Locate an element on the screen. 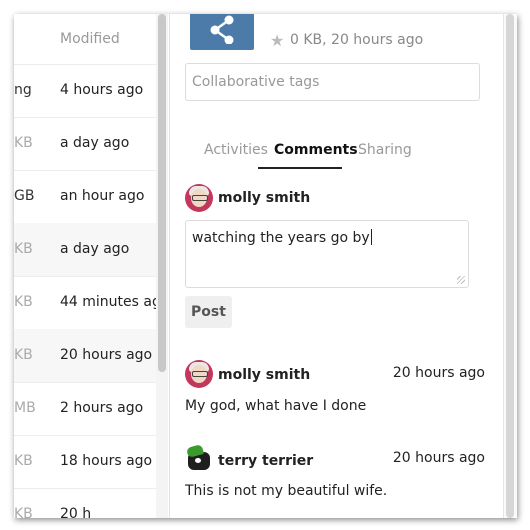 The width and height of the screenshot is (530, 530). file-modified: 4 hours ago is located at coordinates (102, 90).